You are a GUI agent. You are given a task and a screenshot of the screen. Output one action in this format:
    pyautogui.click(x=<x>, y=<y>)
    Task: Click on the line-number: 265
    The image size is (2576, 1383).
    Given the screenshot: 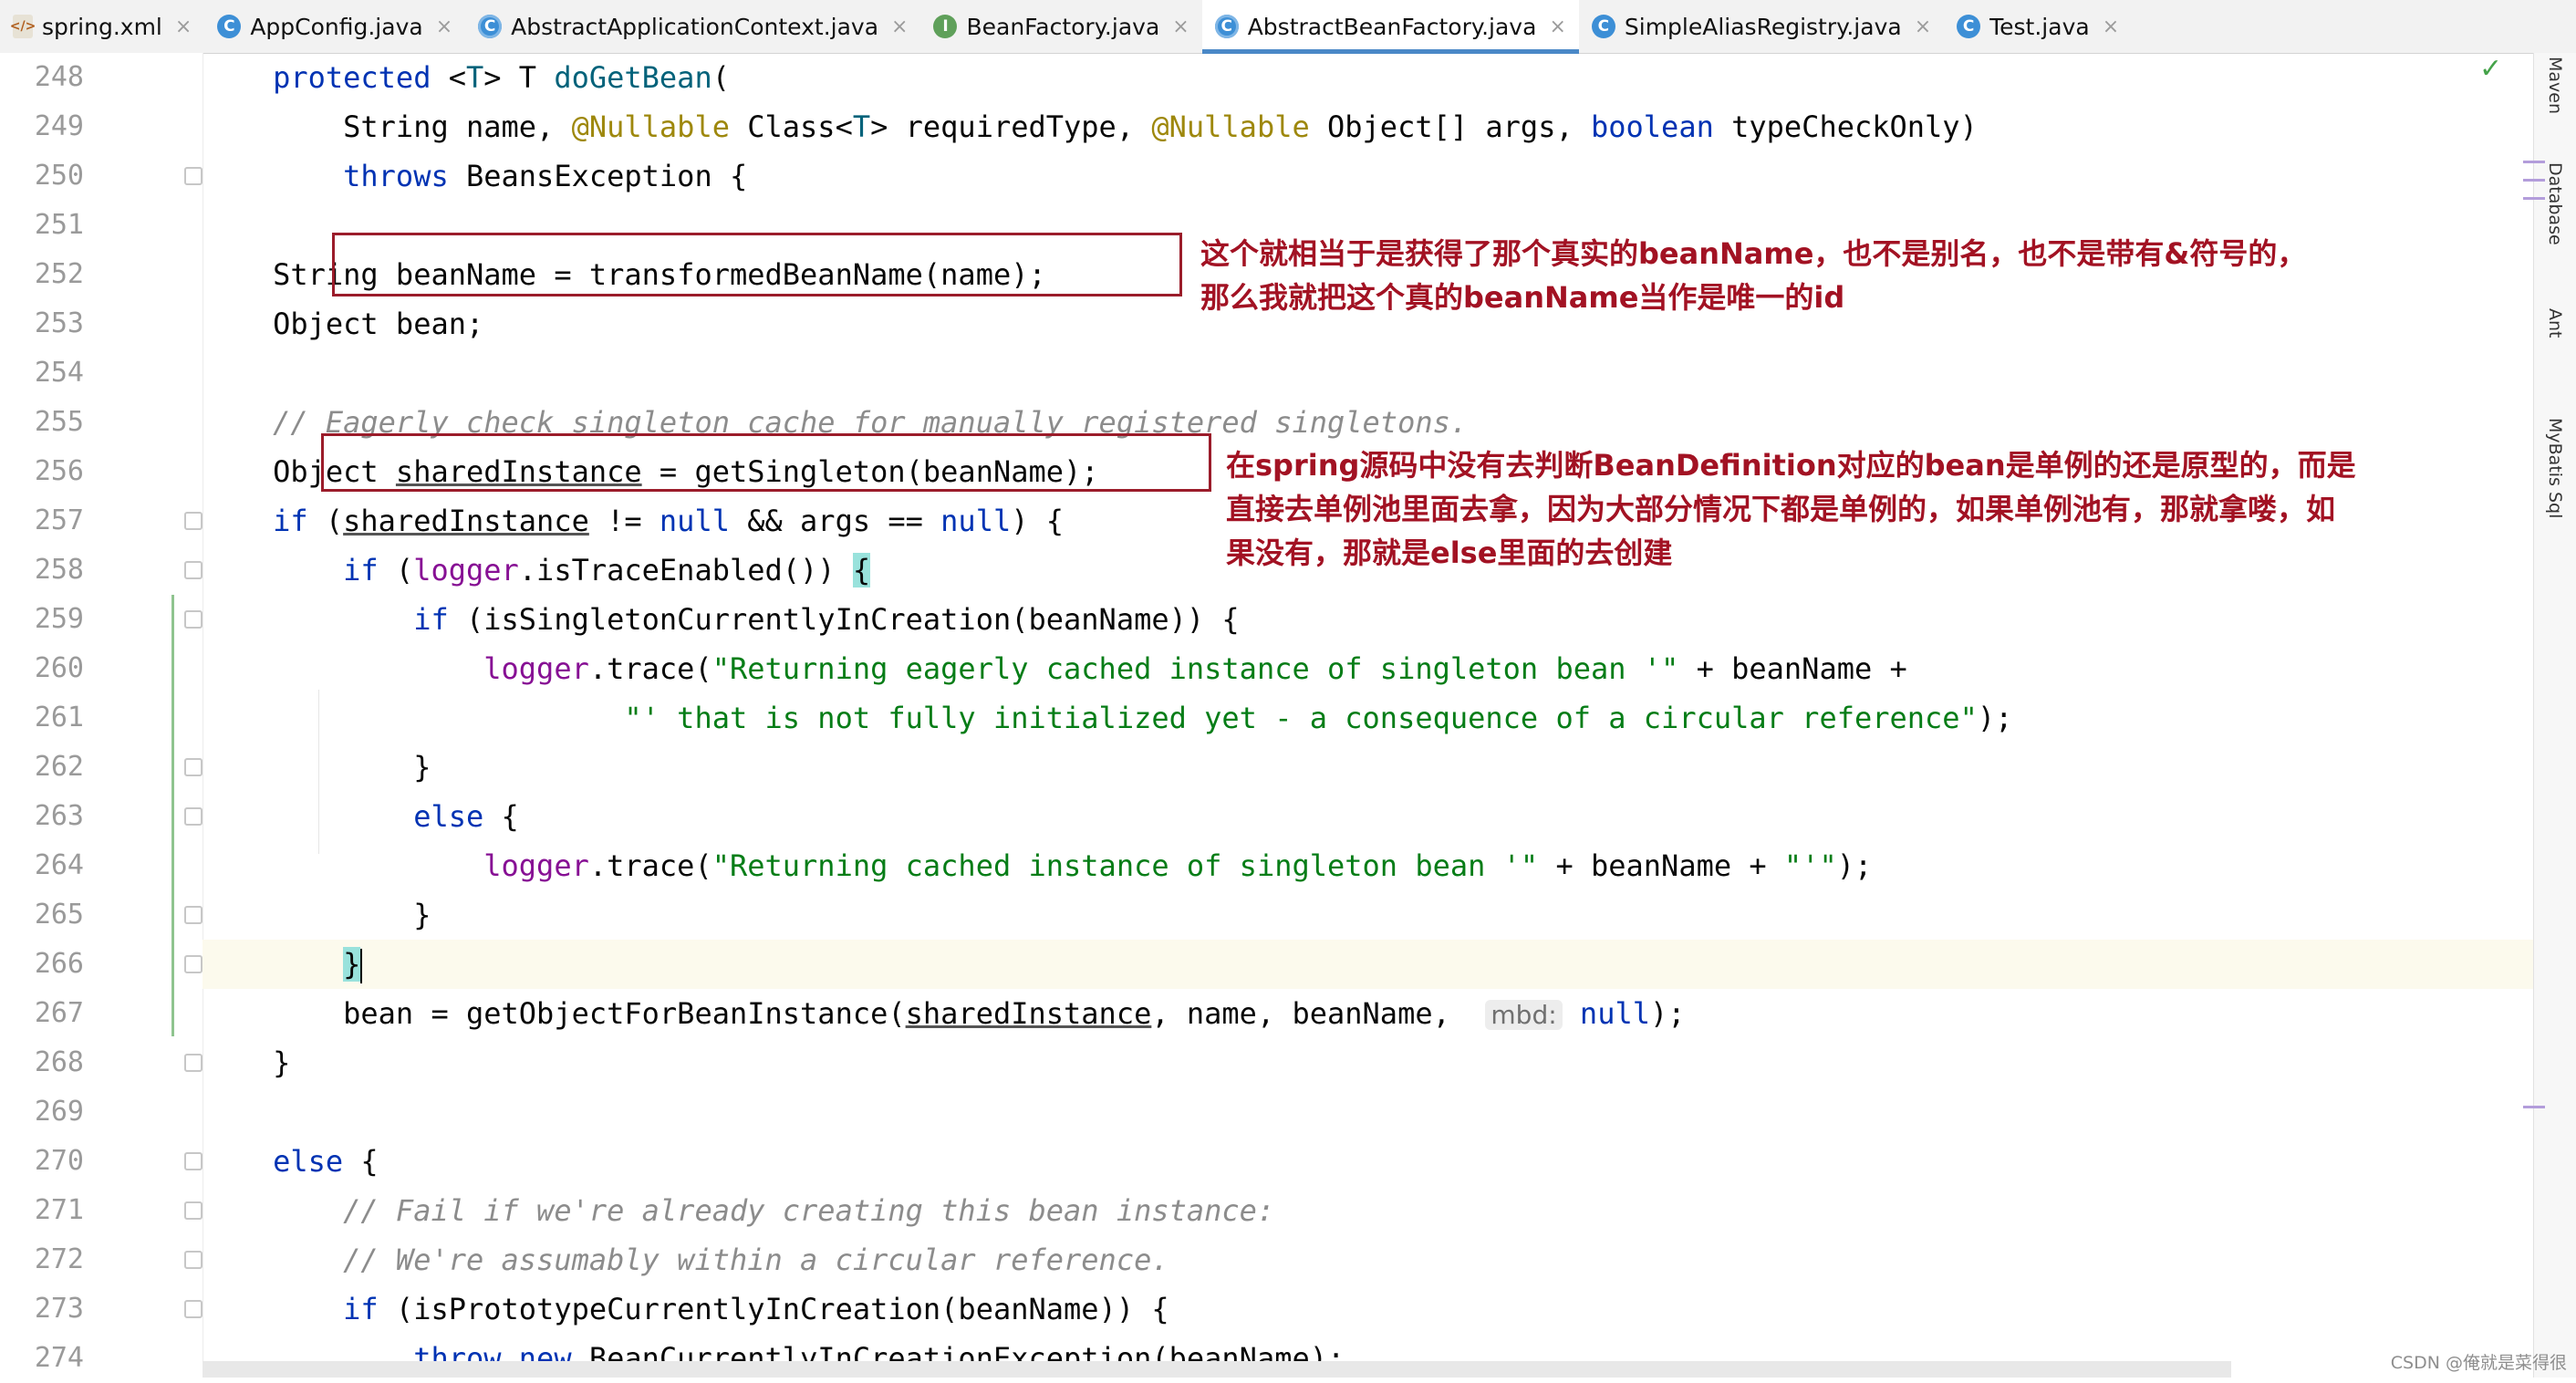 What is the action you would take?
    pyautogui.click(x=59, y=915)
    